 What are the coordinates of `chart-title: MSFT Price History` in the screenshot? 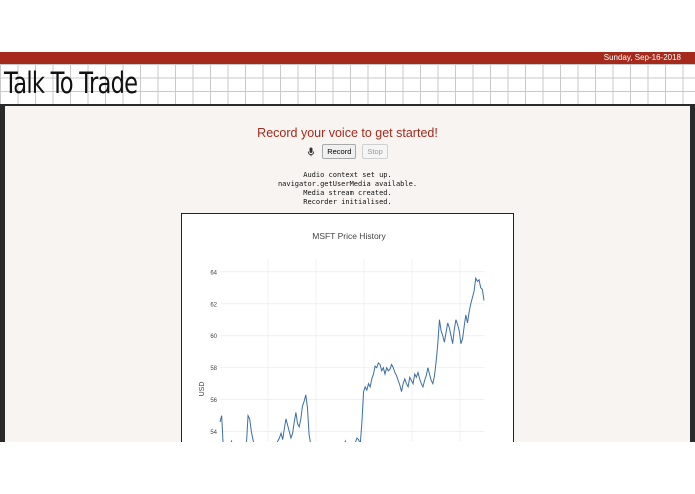 It's located at (349, 236).